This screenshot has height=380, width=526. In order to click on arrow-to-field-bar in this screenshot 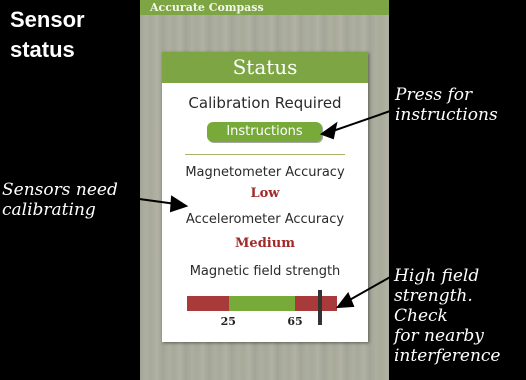, I will do `click(369, 289)`.